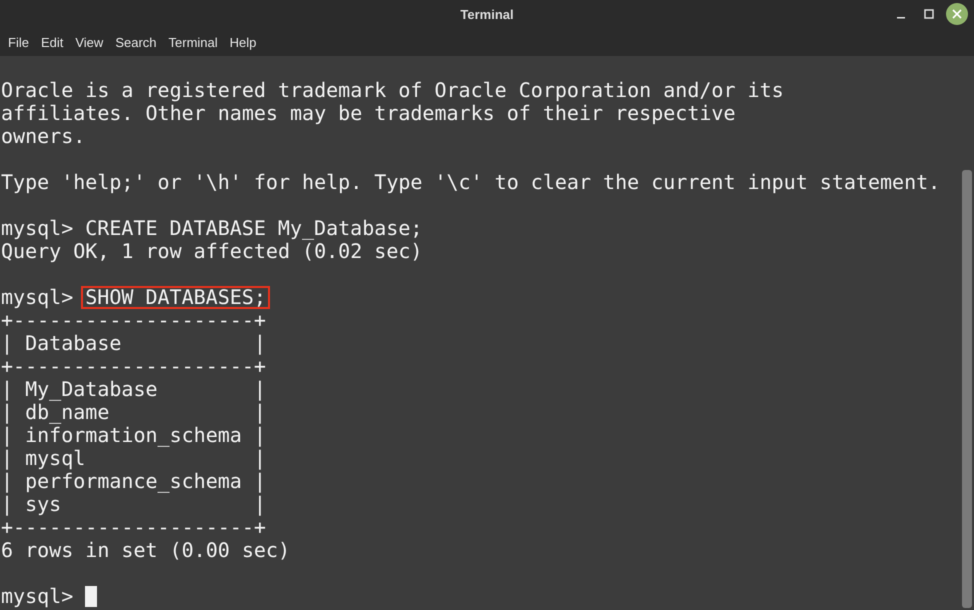 The height and width of the screenshot is (610, 974). Describe the element at coordinates (134, 481) in the screenshot. I see `terminal-output: | performance_schema |` at that location.